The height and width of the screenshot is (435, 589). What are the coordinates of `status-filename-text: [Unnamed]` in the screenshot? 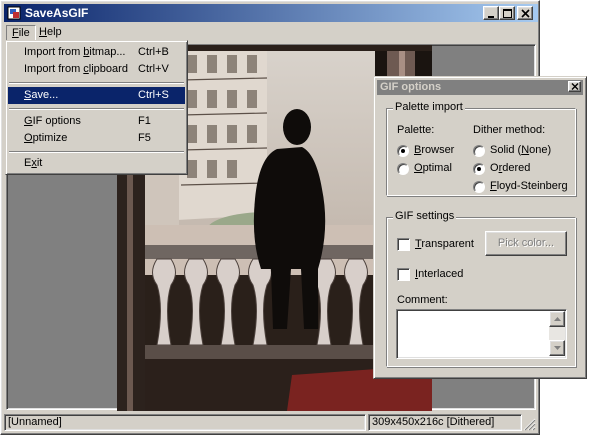 It's located at (35, 422).